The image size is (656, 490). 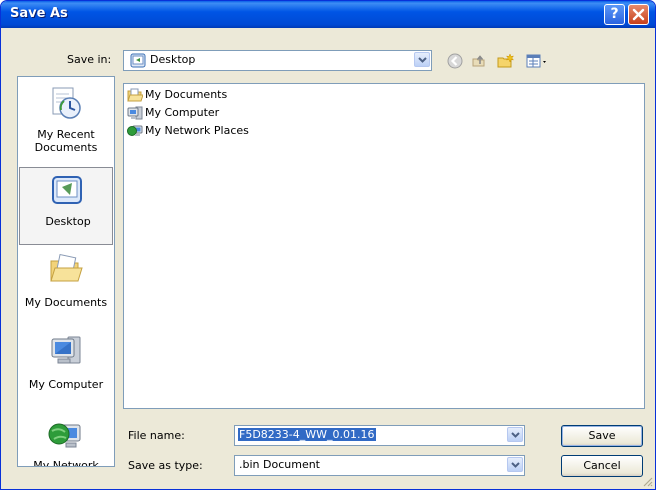 What do you see at coordinates (602, 466) in the screenshot?
I see `cancel-button: Cancel` at bounding box center [602, 466].